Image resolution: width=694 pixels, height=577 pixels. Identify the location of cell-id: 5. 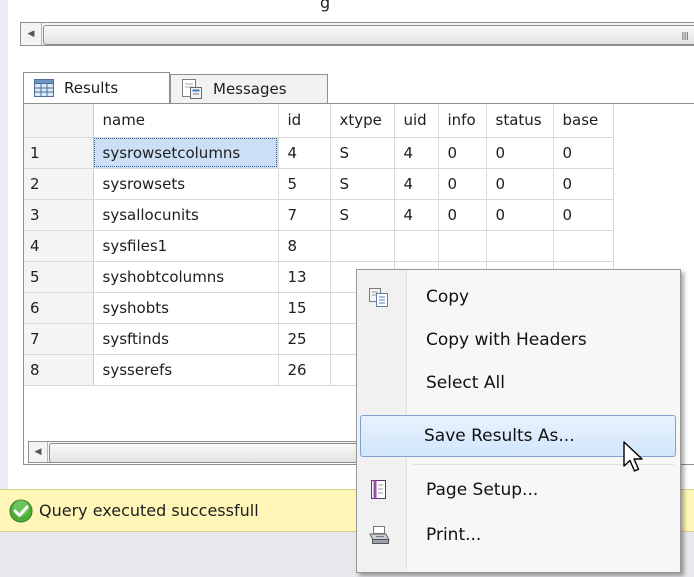
(304, 184).